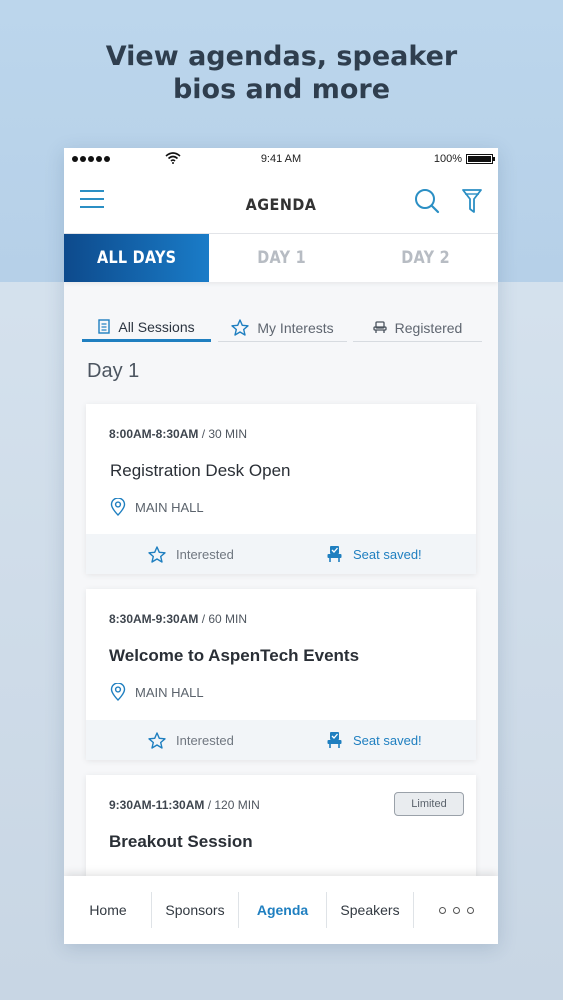  Describe the element at coordinates (427, 201) in the screenshot. I see `search-icon` at that location.